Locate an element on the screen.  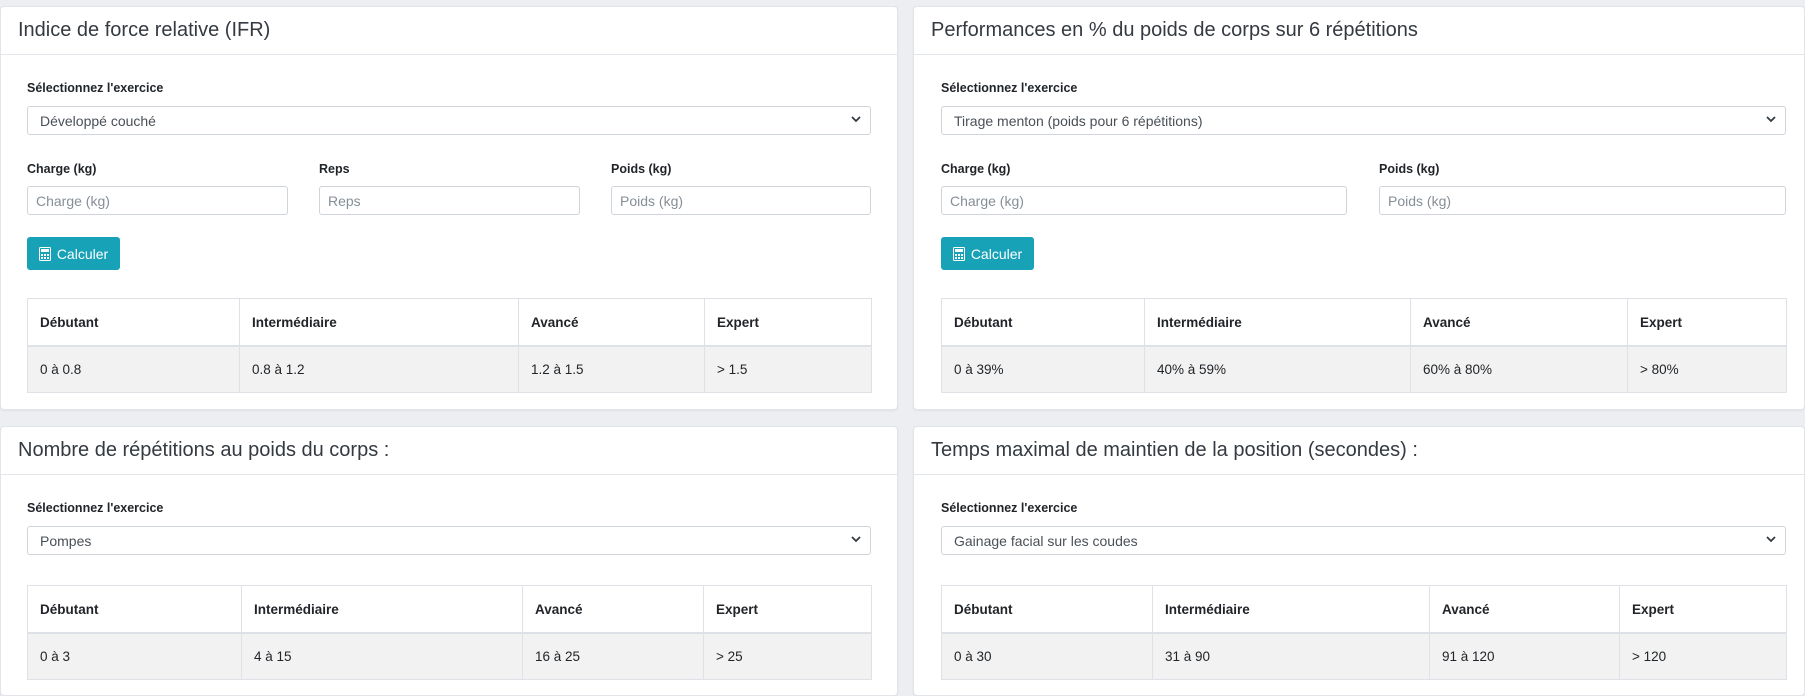
perf-calculate-label: Calculer is located at coordinates (996, 253).